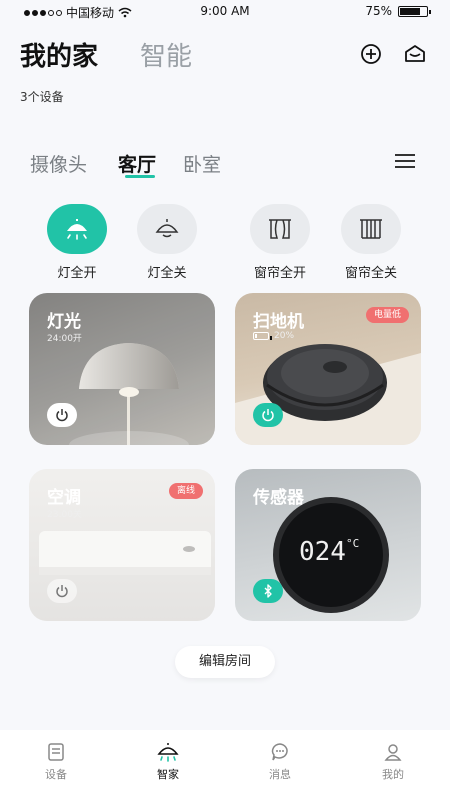  Describe the element at coordinates (59, 54) in the screenshot. I see `page-title: 我的家` at that location.